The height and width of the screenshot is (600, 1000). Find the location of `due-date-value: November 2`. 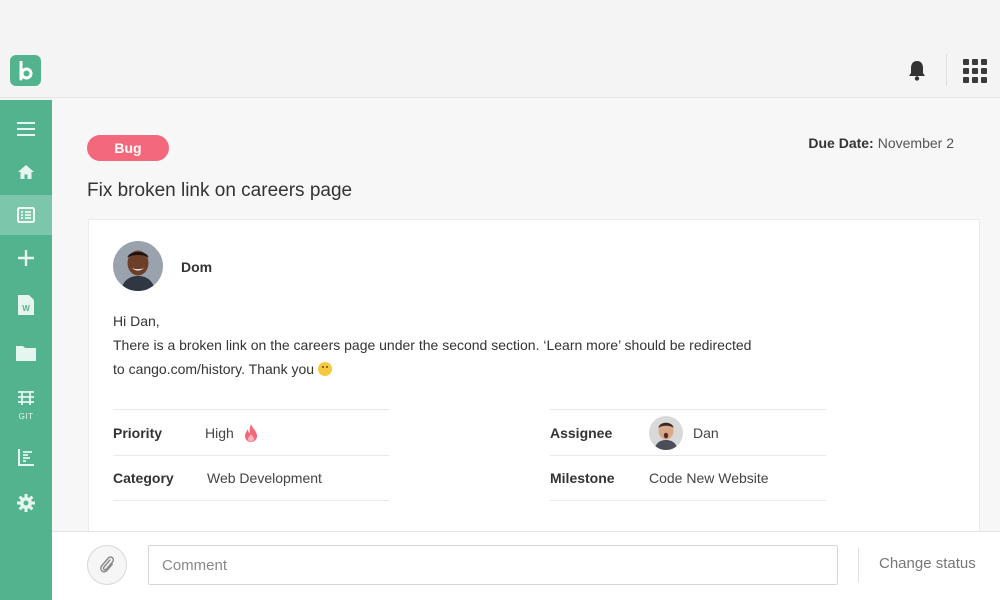

due-date-value: November 2 is located at coordinates (915, 143).